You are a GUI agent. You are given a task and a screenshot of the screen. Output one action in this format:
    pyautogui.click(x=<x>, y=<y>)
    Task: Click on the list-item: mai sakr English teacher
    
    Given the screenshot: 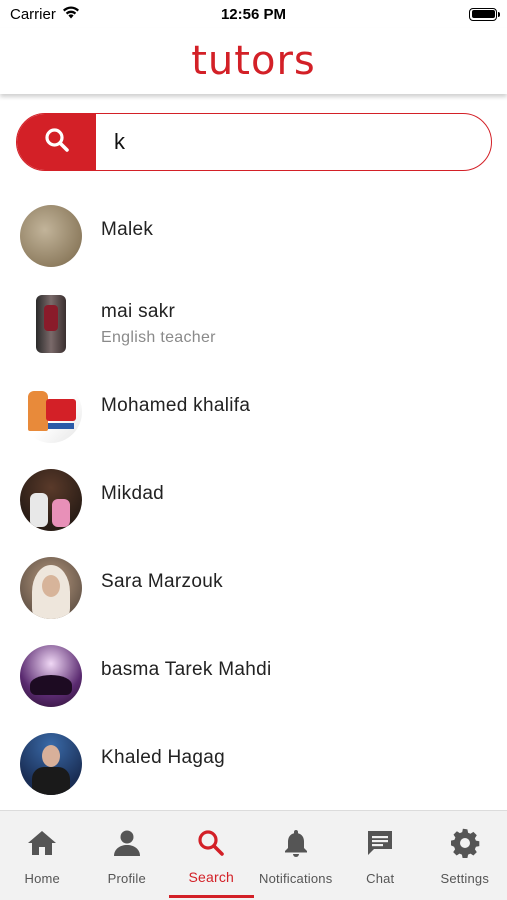 What is the action you would take?
    pyautogui.click(x=253, y=324)
    